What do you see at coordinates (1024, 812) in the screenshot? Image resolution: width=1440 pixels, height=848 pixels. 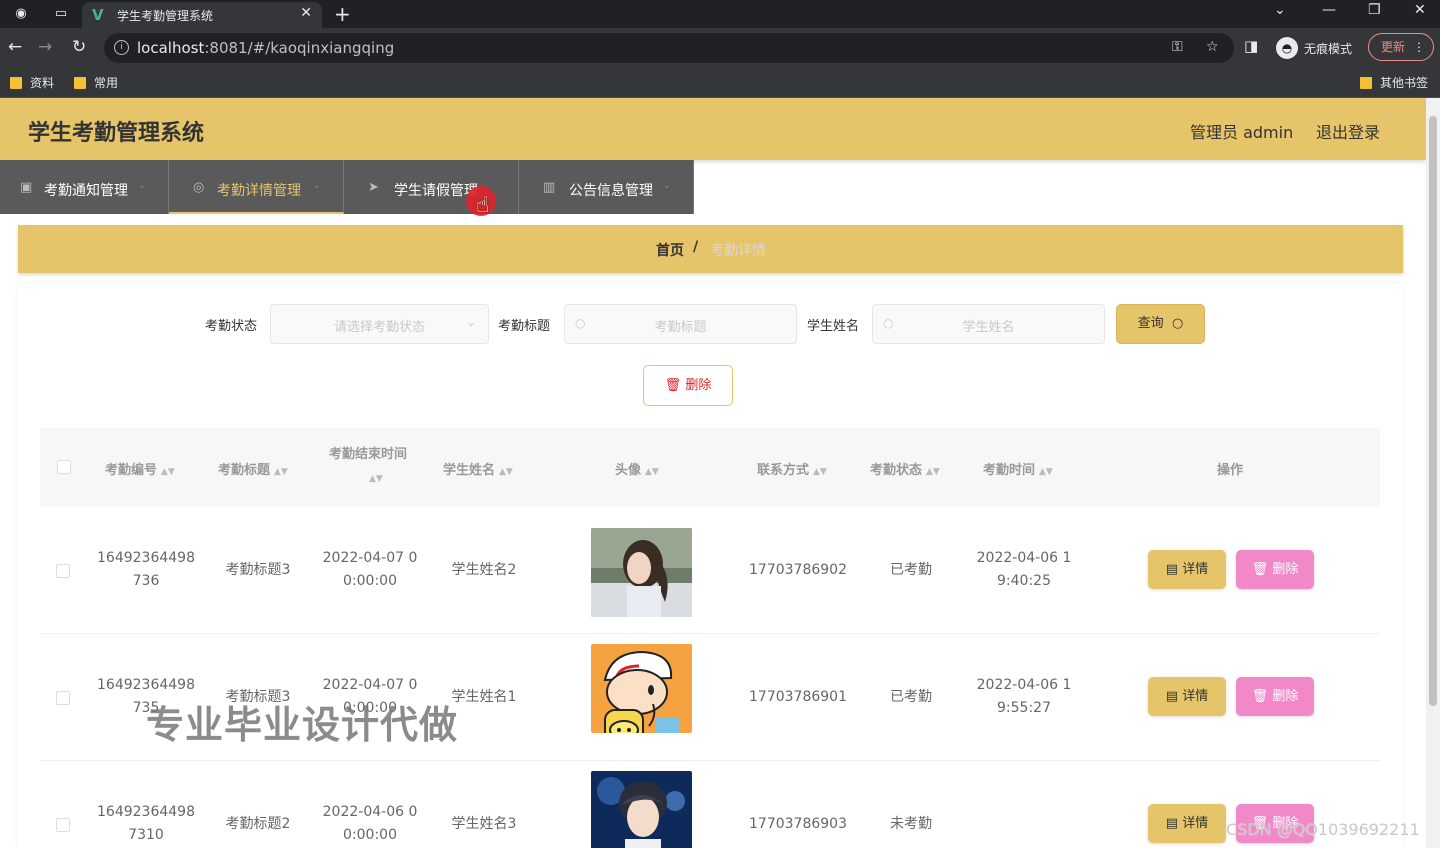 I see `cell-time` at bounding box center [1024, 812].